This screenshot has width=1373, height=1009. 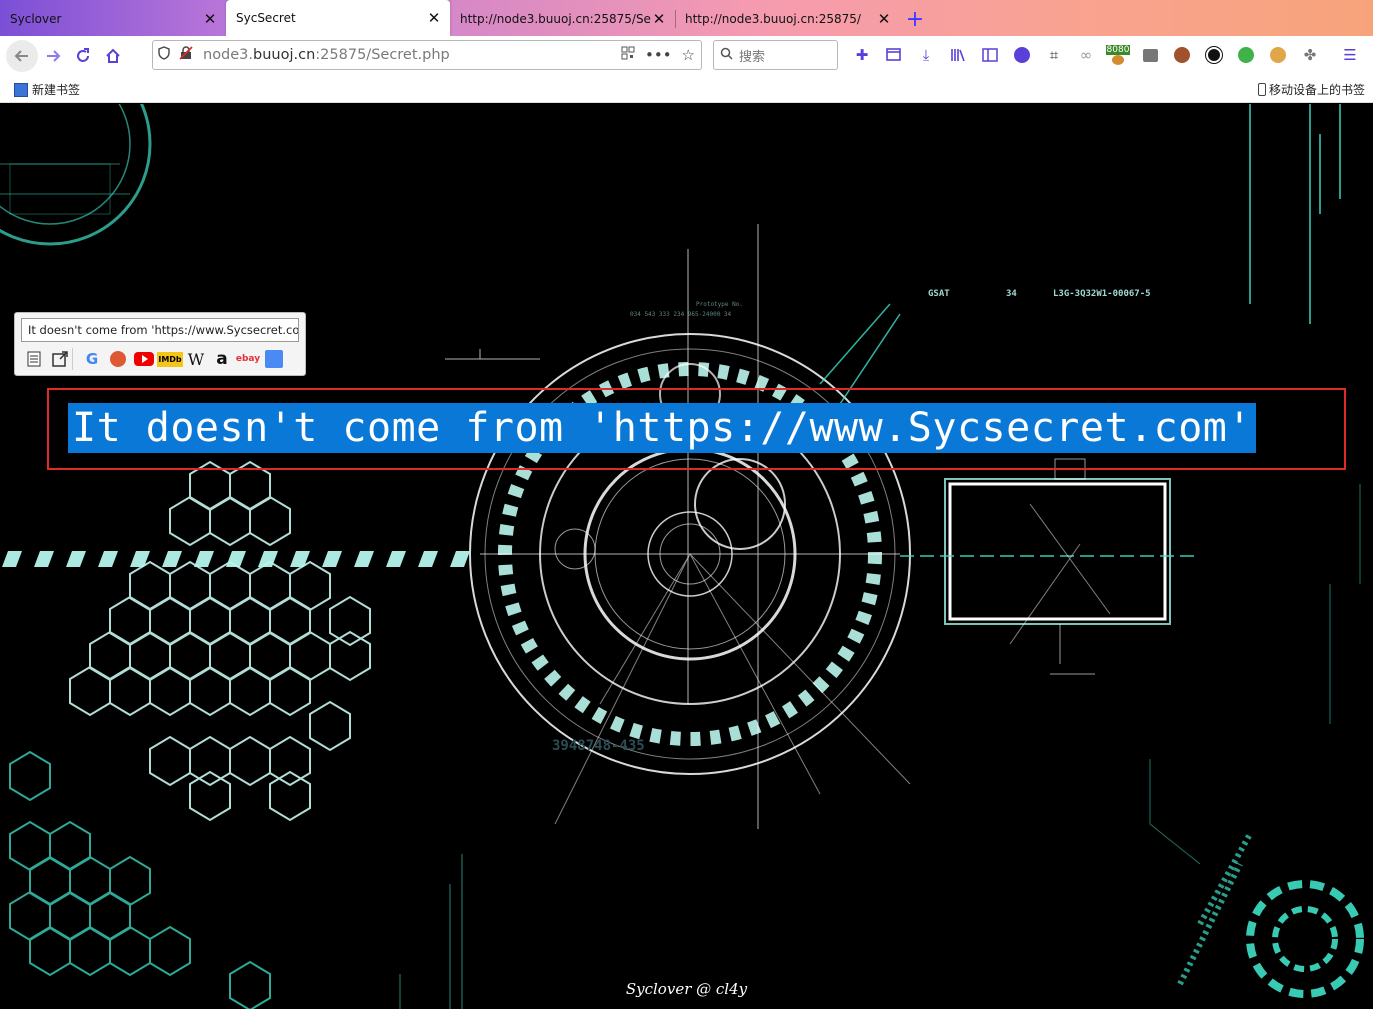 I want to click on sidebar-icon, so click(x=990, y=55).